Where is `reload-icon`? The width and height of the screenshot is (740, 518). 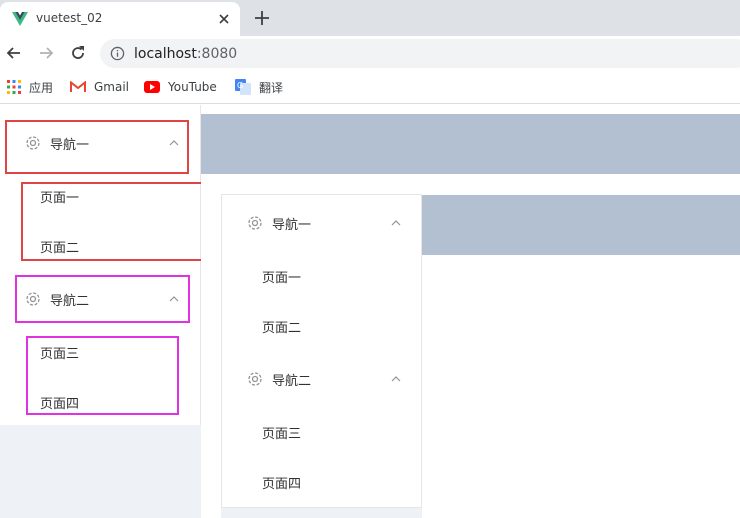 reload-icon is located at coordinates (78, 53).